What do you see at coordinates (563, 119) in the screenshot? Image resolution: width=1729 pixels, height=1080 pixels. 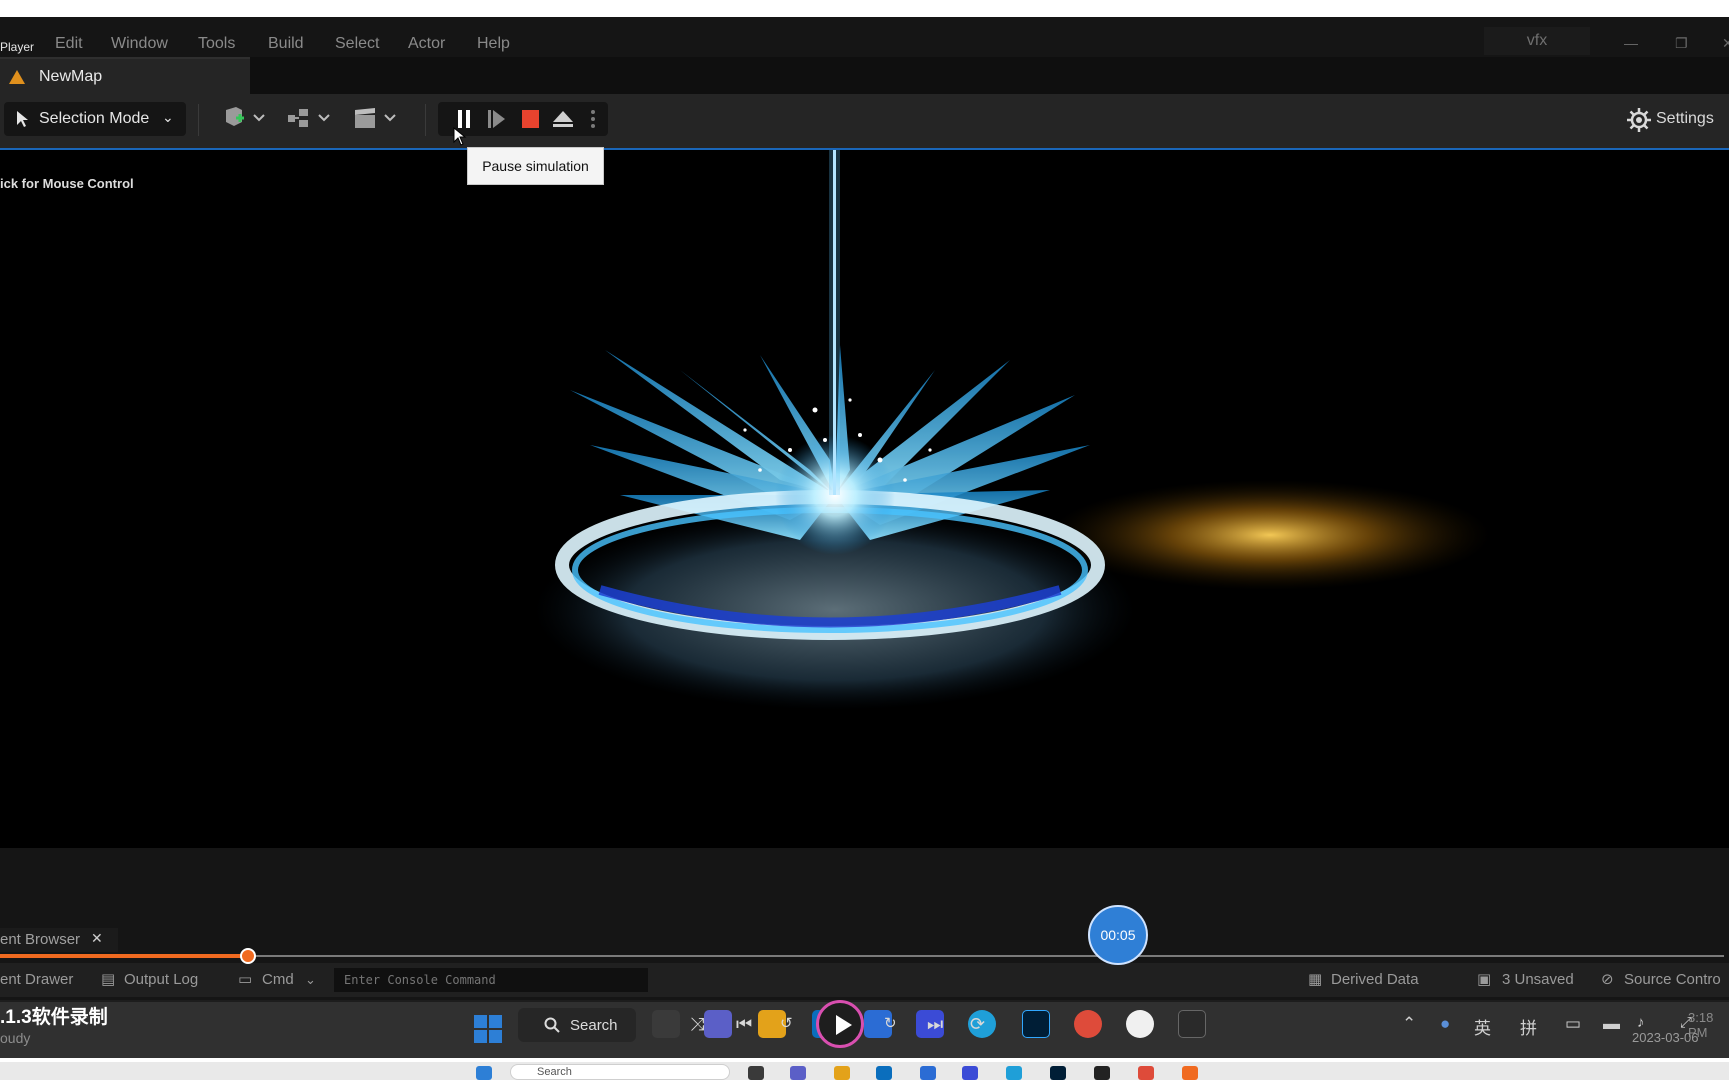 I see `eject-icon` at bounding box center [563, 119].